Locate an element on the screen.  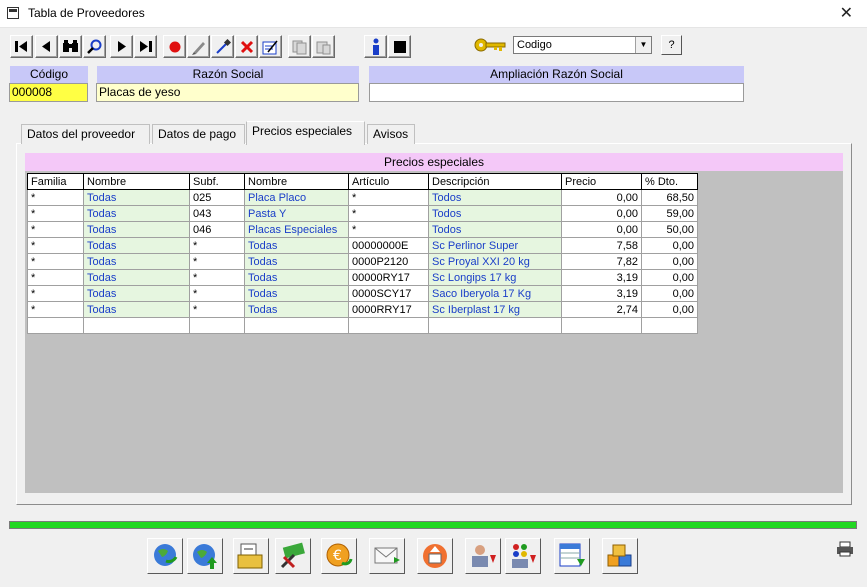
table-cell: 025 is located at coordinates (217, 197).